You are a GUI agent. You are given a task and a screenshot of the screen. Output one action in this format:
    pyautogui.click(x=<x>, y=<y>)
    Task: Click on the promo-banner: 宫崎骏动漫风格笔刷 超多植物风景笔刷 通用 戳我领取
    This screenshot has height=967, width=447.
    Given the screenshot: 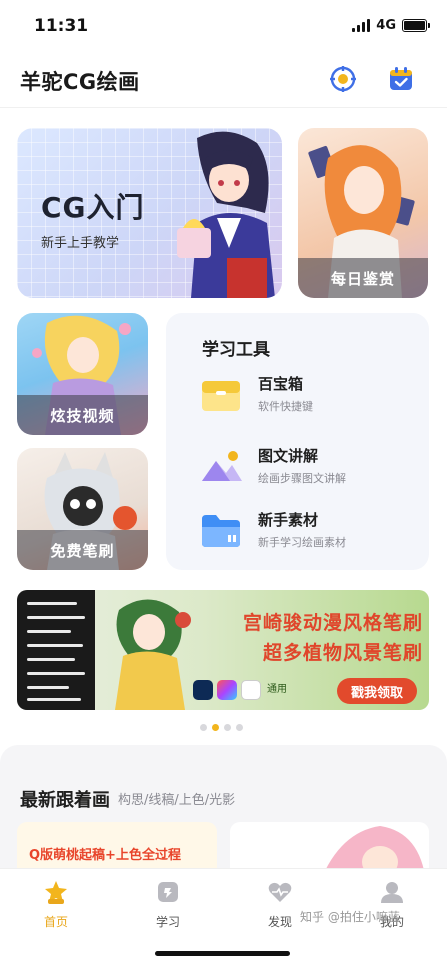 What is the action you would take?
    pyautogui.click(x=223, y=650)
    